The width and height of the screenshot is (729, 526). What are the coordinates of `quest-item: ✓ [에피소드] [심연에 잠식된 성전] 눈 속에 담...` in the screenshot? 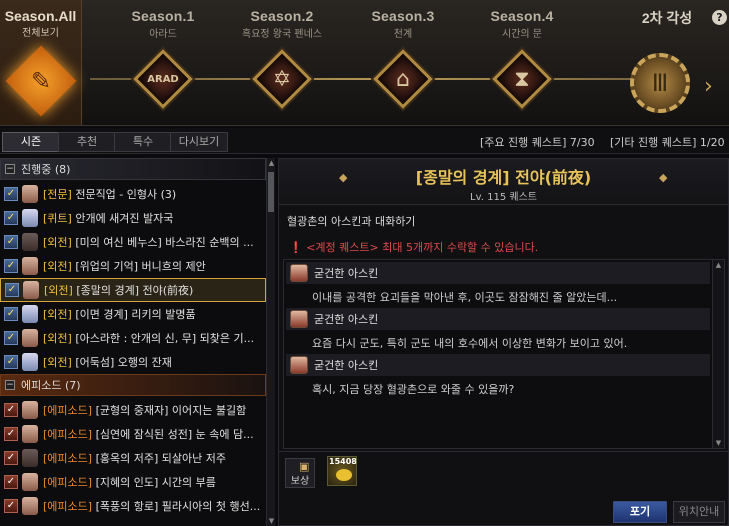 It's located at (133, 434).